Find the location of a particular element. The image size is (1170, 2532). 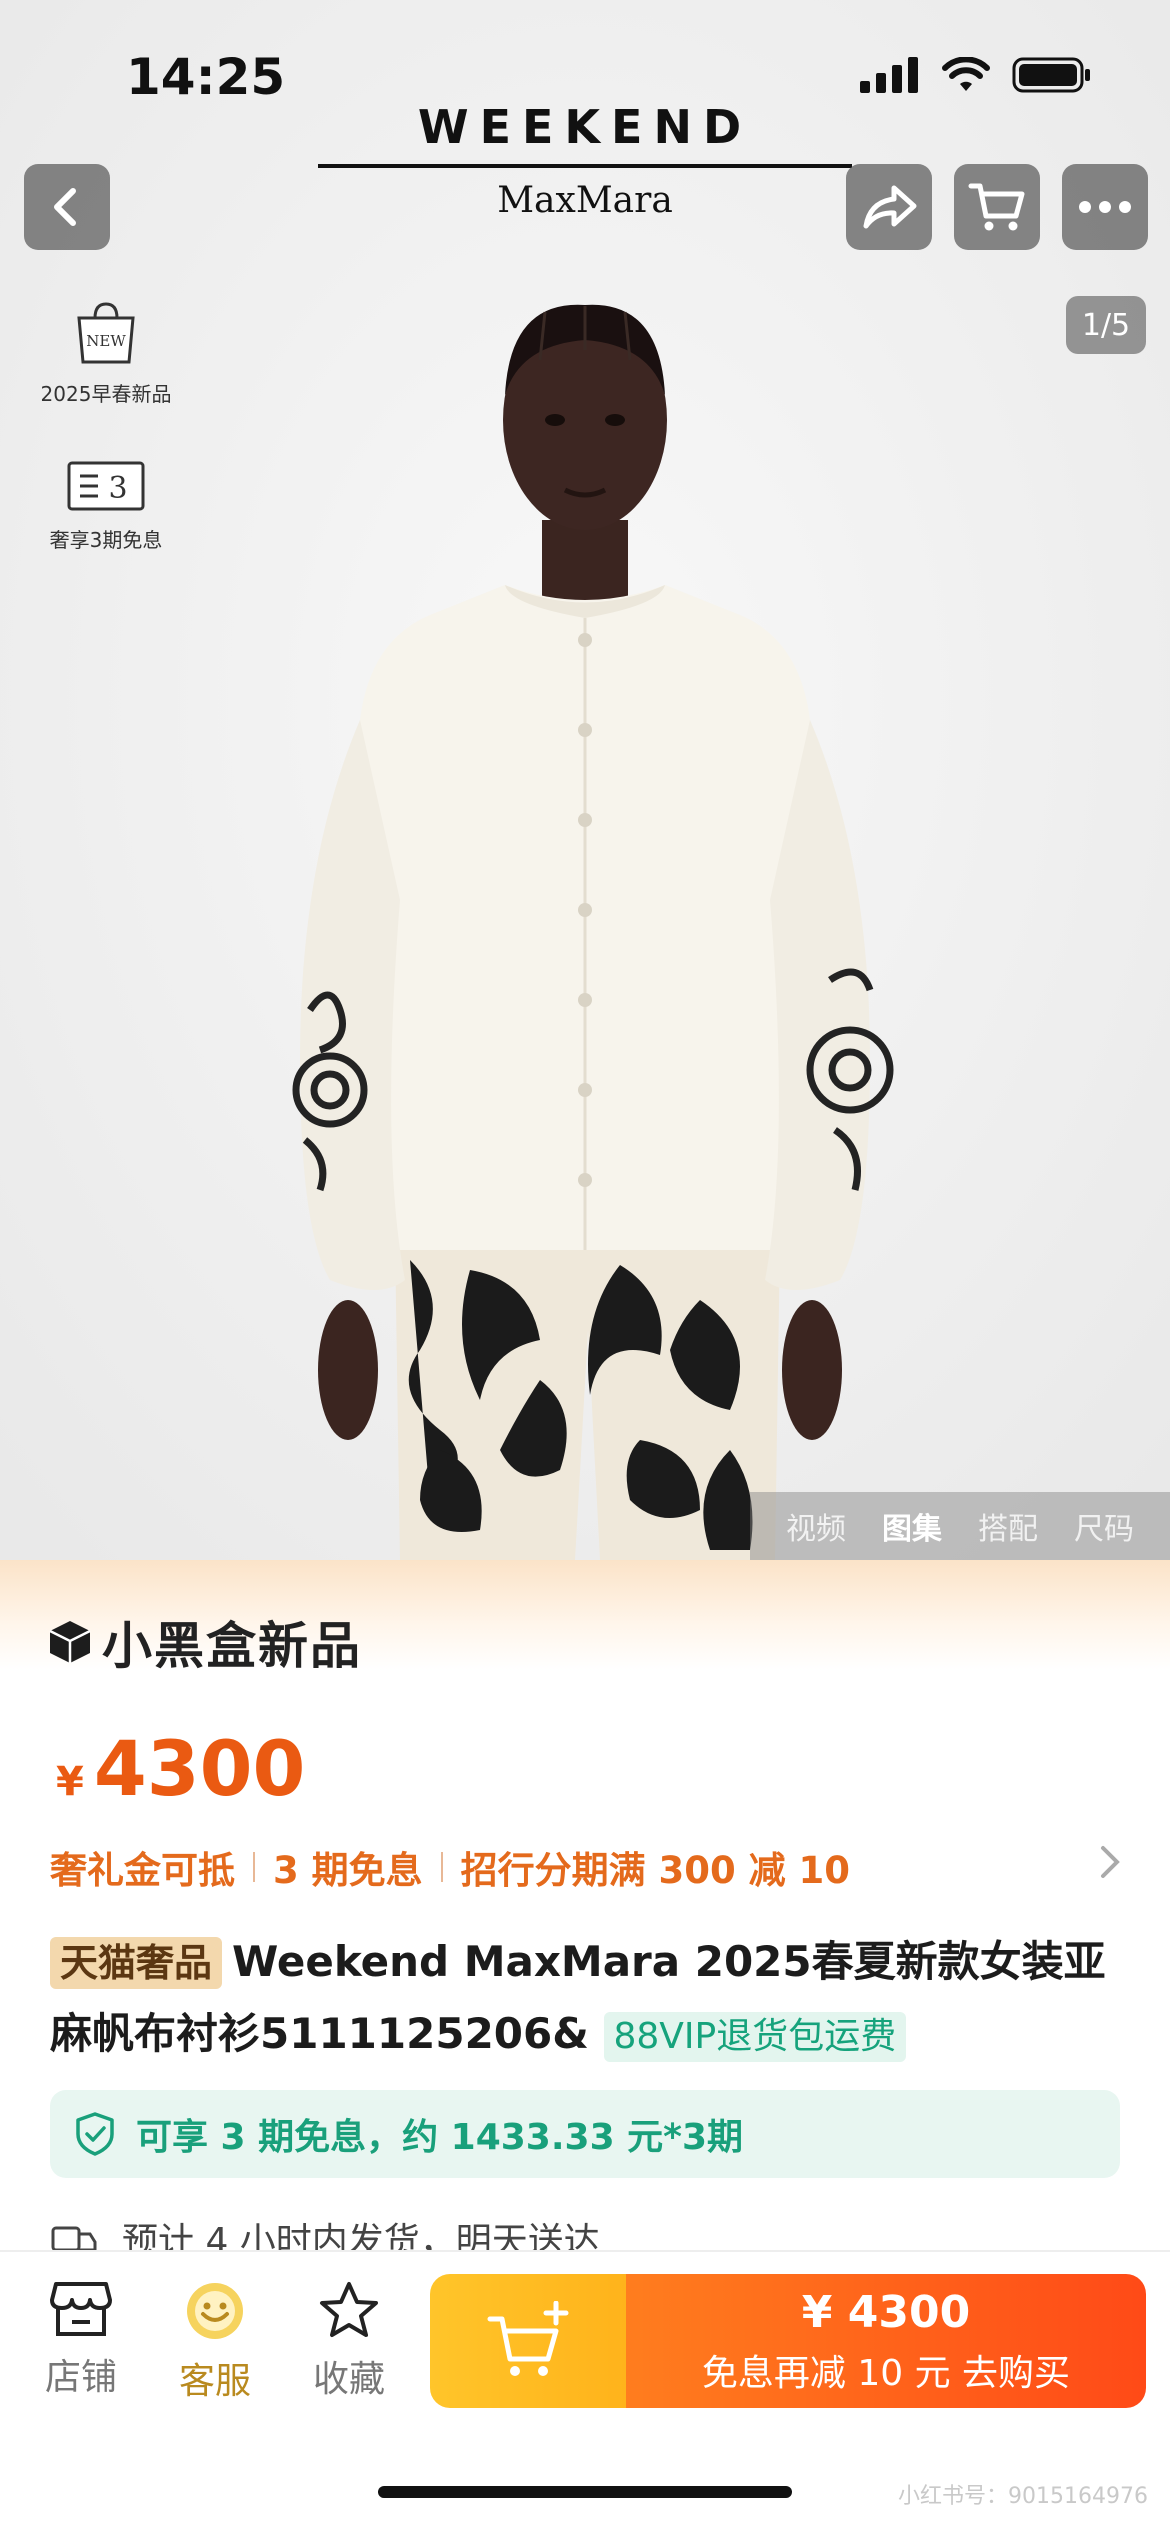

price: ¥ 4300 is located at coordinates (180, 1768).